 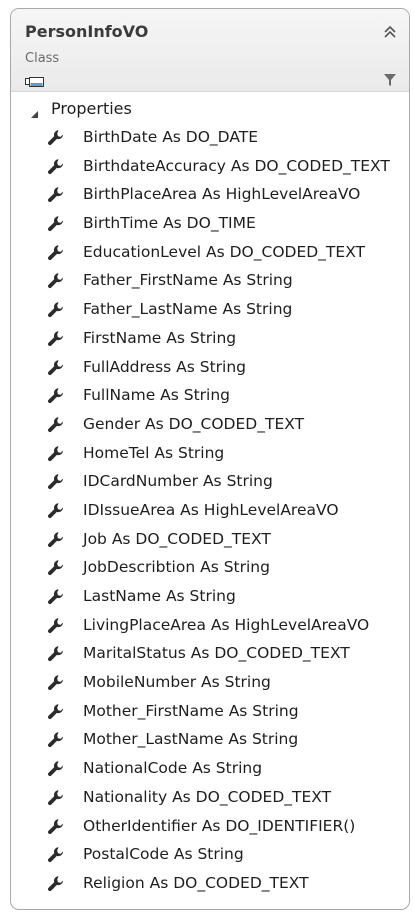 I want to click on triangle-expanded-icon, so click(x=34, y=113).